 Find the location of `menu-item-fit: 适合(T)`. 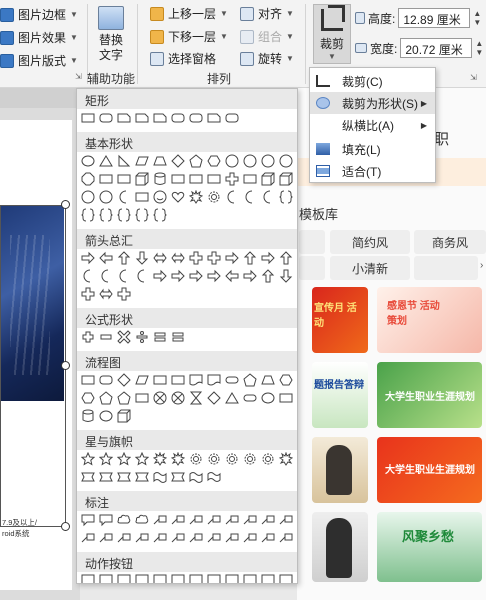

menu-item-fit: 适合(T) is located at coordinates (372, 171).